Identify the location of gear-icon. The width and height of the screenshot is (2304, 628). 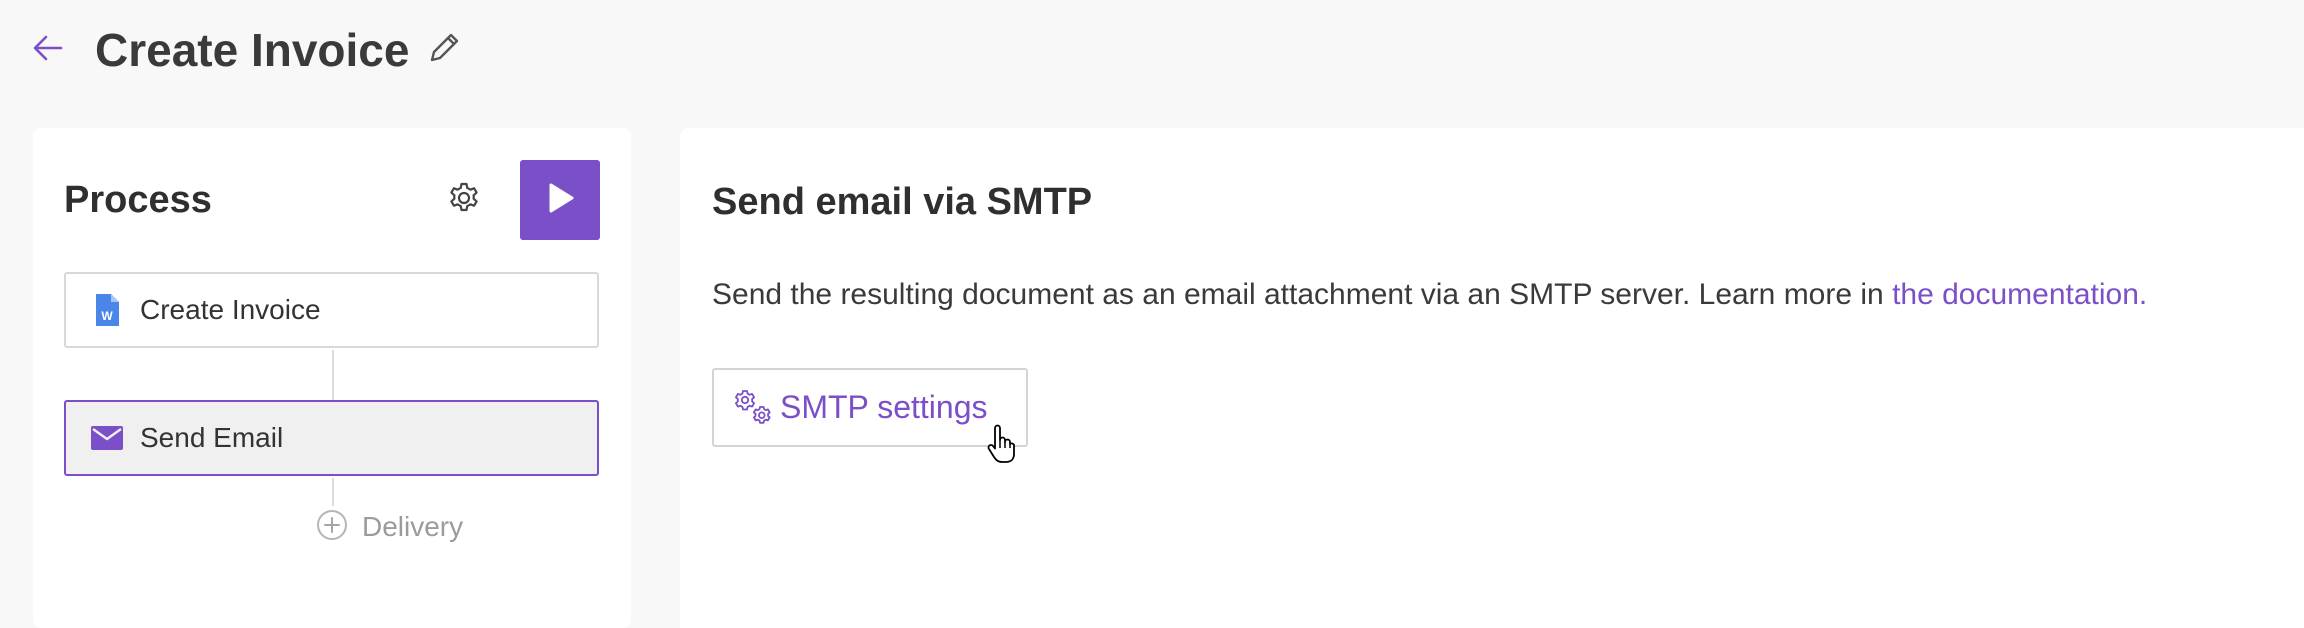
(464, 200).